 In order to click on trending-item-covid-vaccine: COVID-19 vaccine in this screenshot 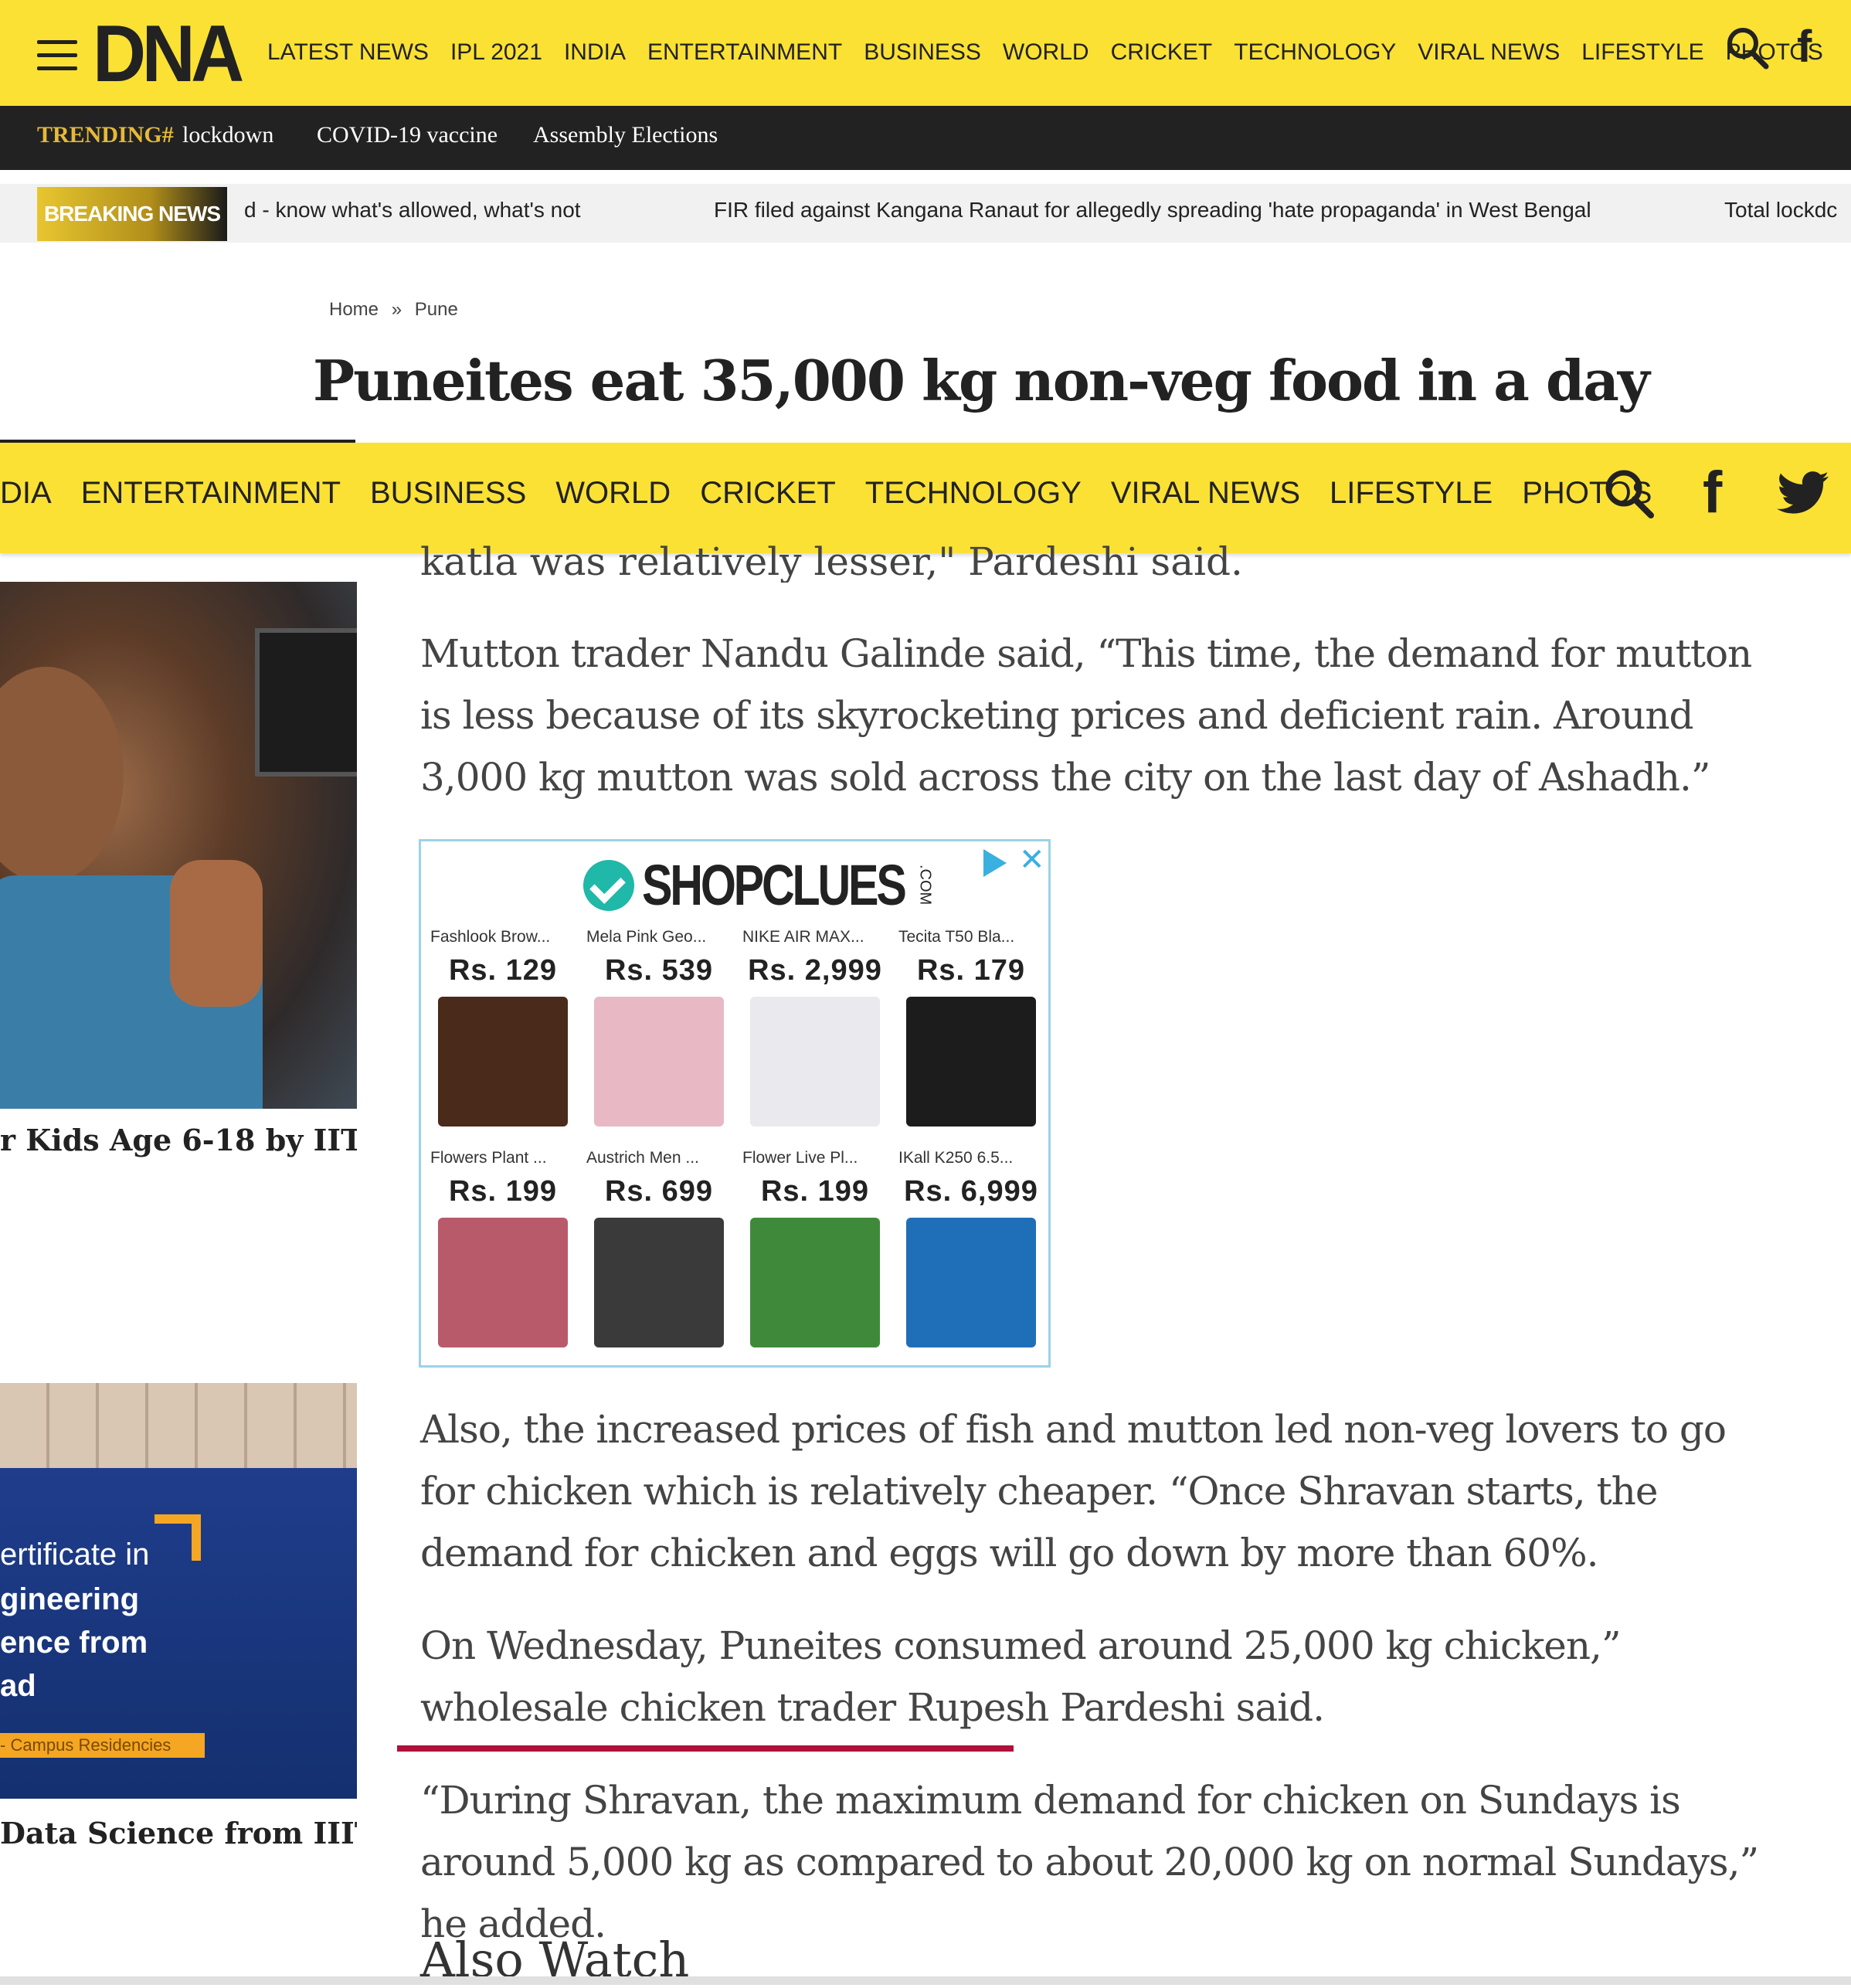, I will do `click(407, 135)`.